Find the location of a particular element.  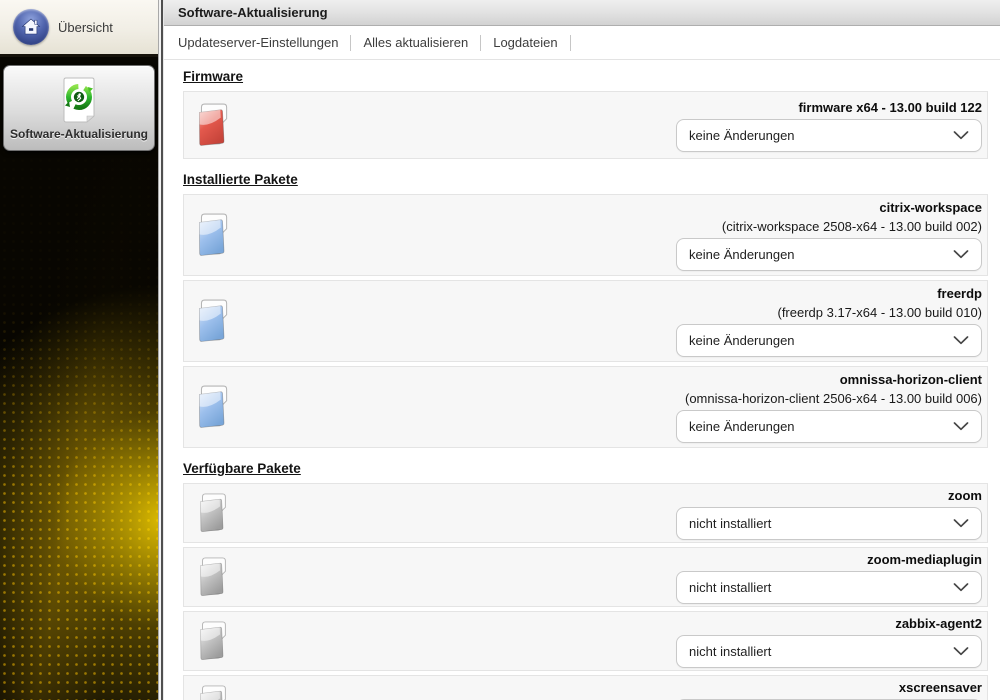

package-name: zoom-mediaplugin is located at coordinates (924, 559).